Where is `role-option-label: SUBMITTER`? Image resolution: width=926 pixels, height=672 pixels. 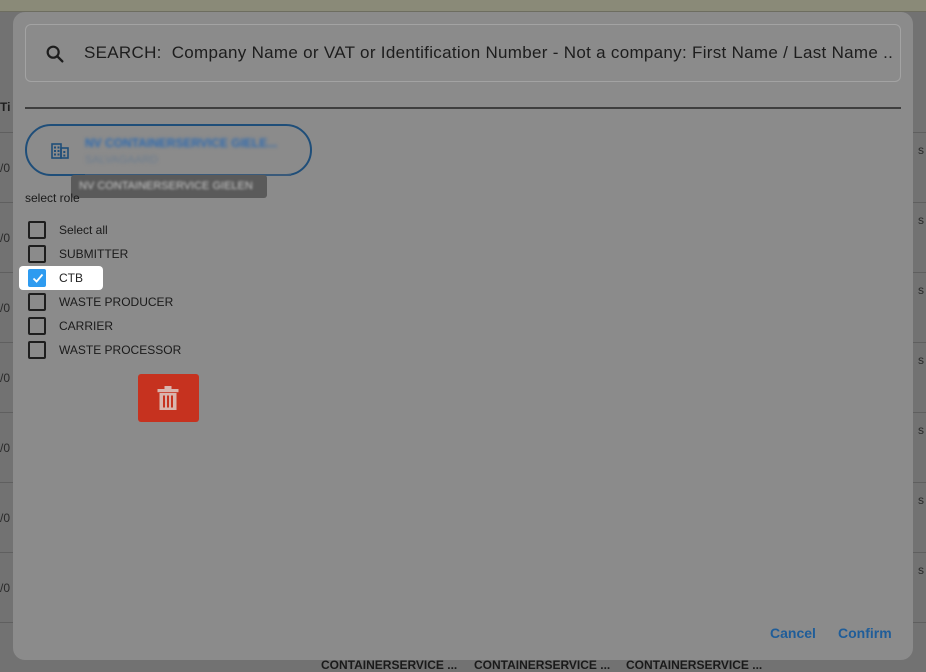
role-option-label: SUBMITTER is located at coordinates (94, 254).